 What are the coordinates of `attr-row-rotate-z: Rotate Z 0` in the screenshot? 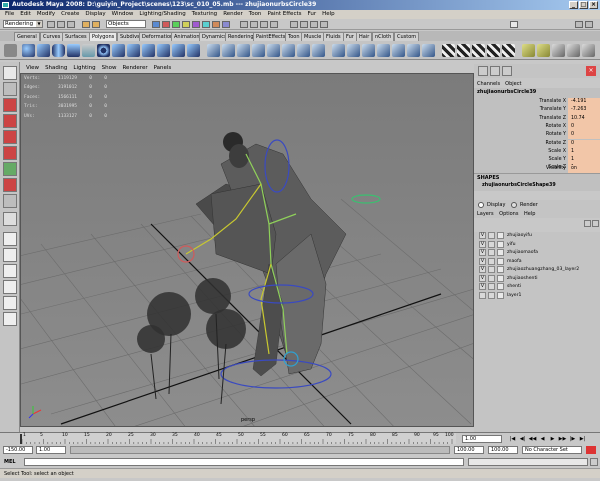 It's located at (537, 143).